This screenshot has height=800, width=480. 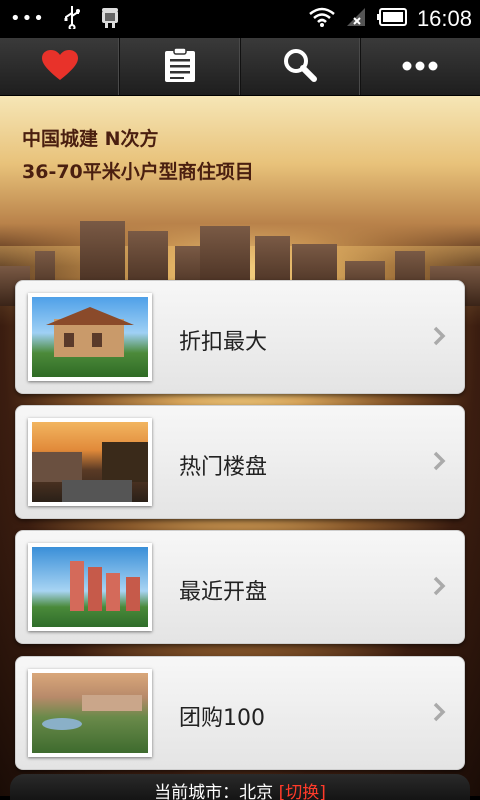 I want to click on more-icon, so click(x=420, y=66).